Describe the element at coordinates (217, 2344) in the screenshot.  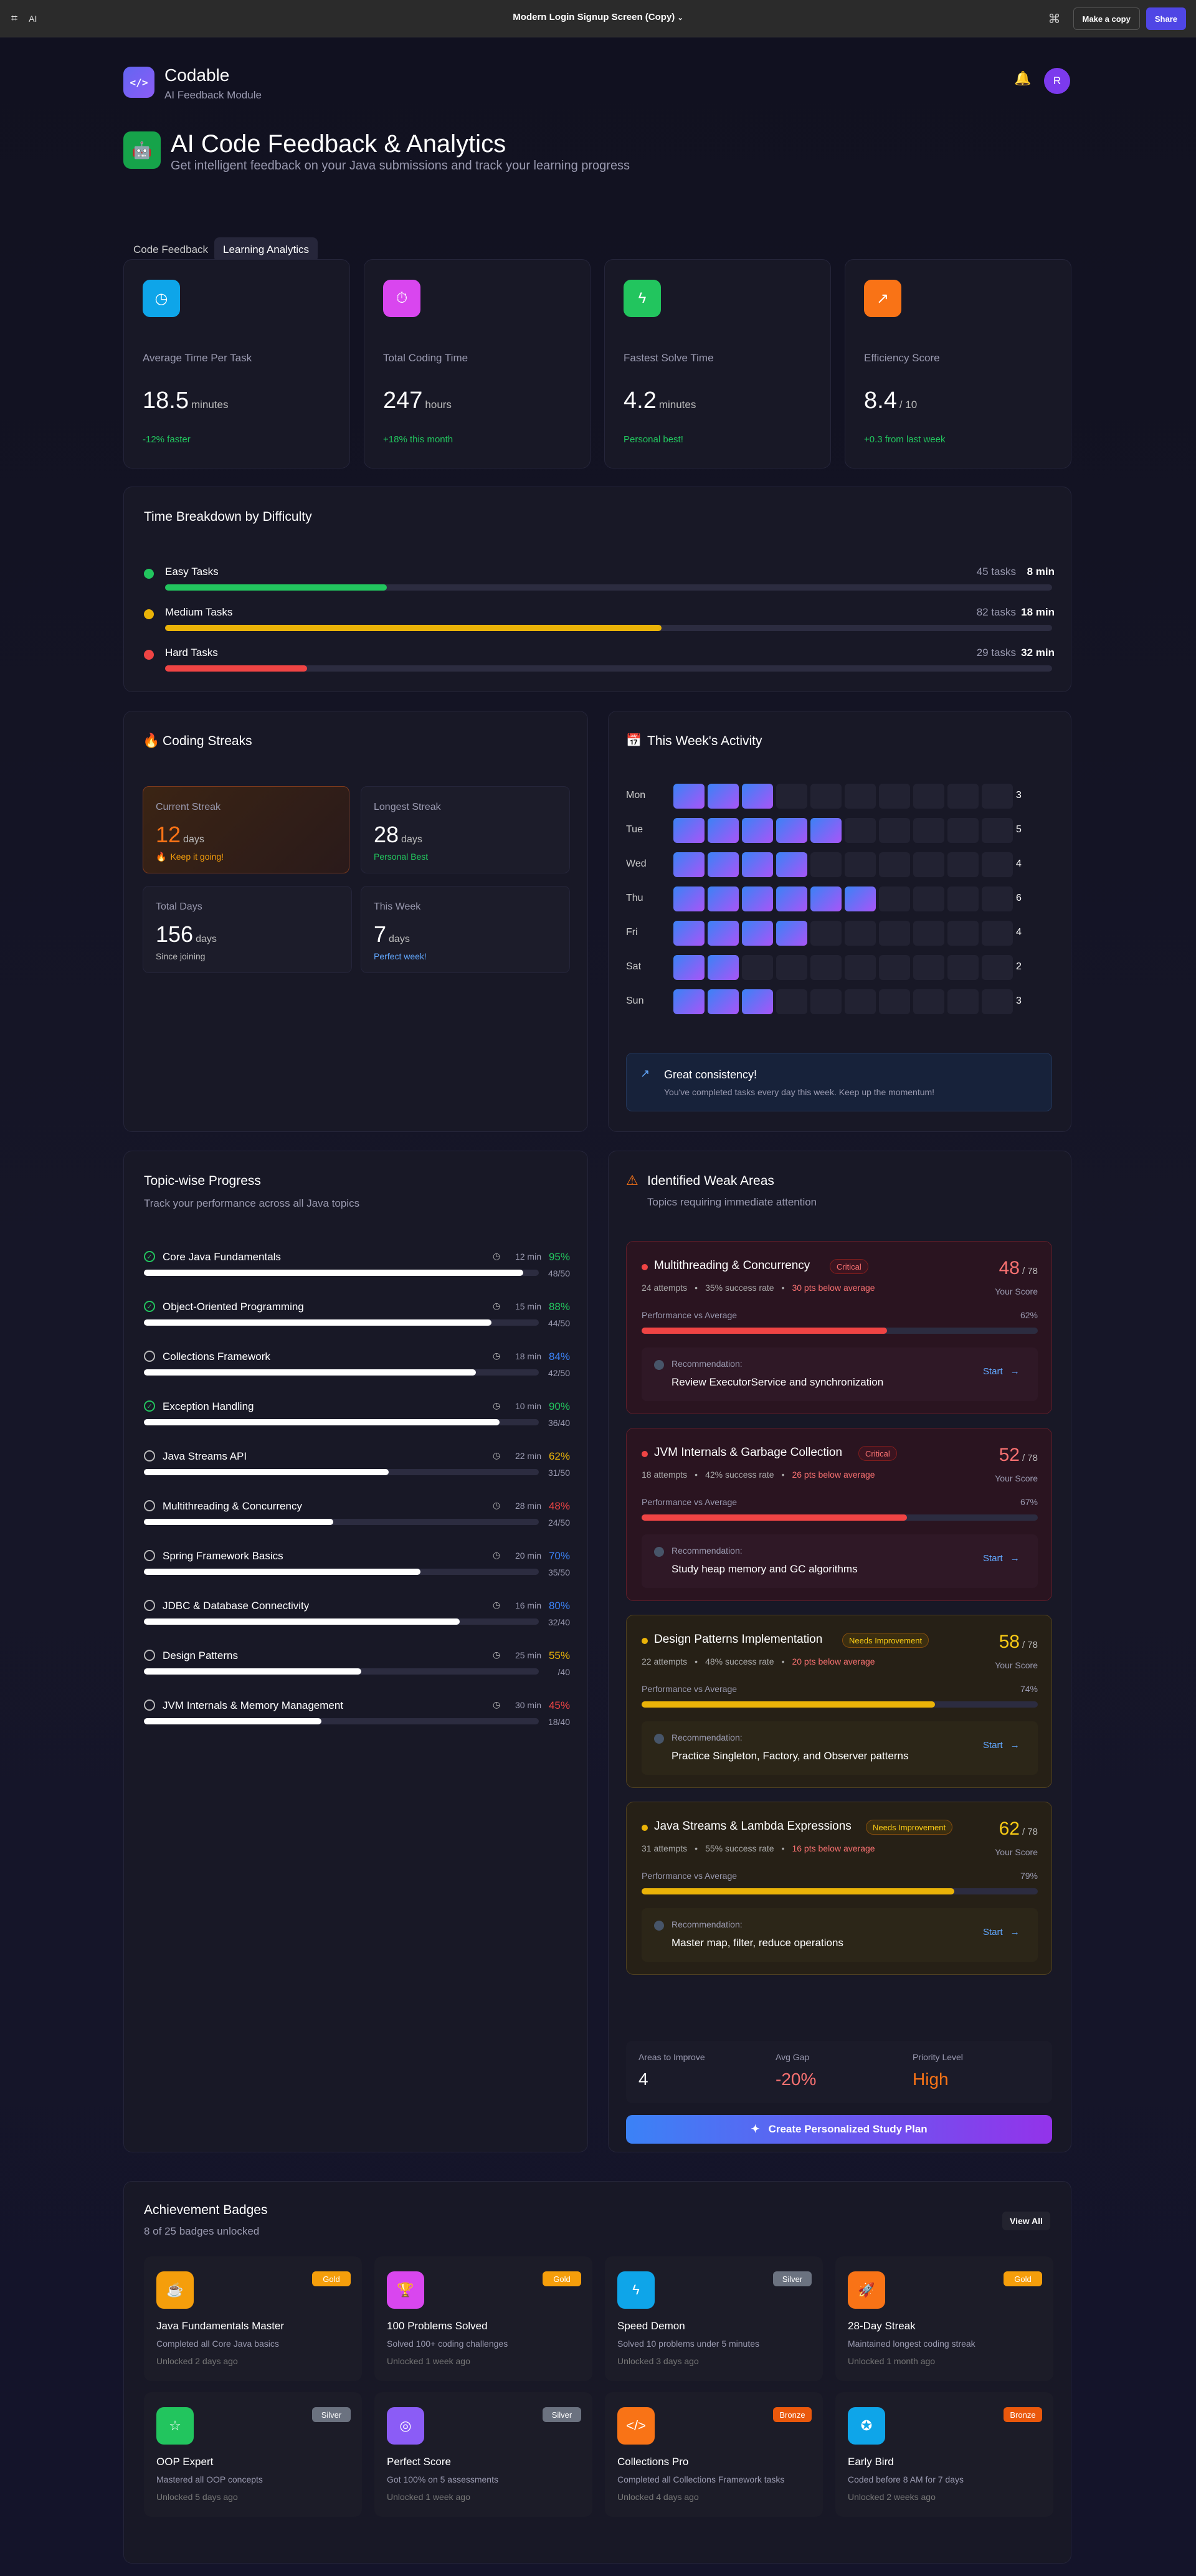
I see `badge-desc: Completed all Core Java basics` at that location.